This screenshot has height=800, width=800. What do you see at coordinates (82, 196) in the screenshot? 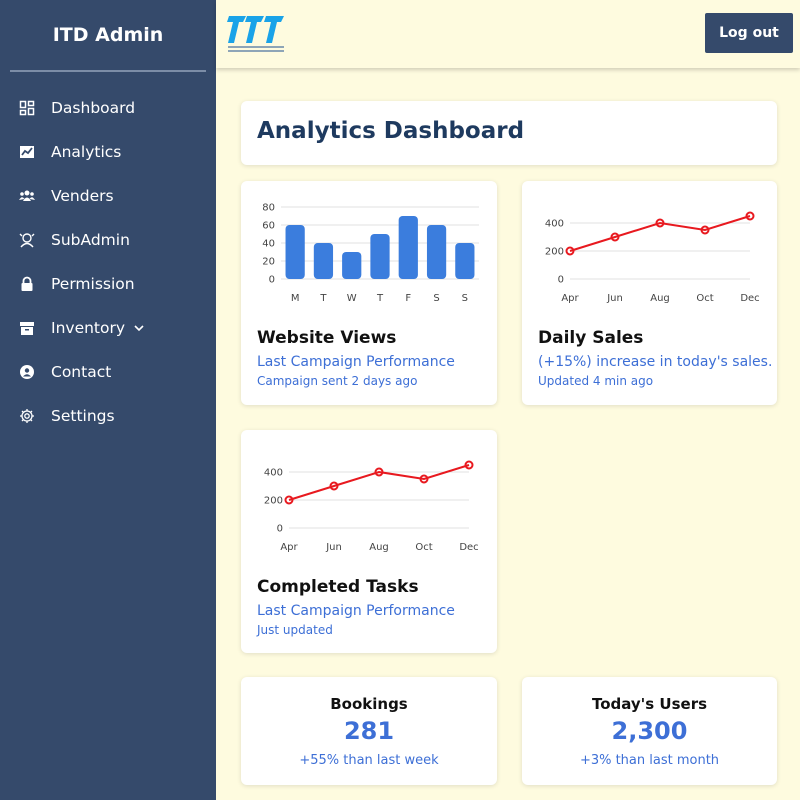
I see `sidebar-item-label: Venders` at bounding box center [82, 196].